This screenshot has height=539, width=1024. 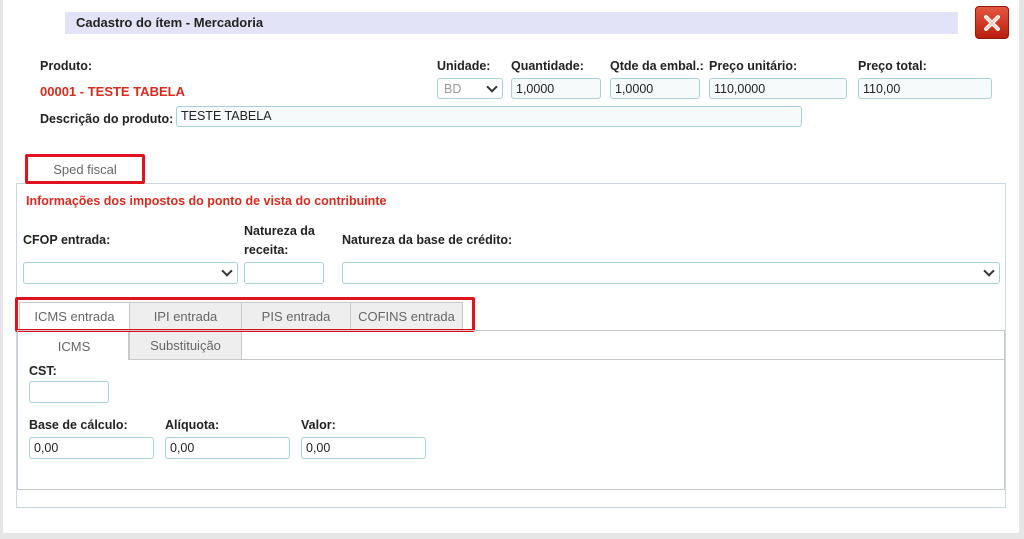 What do you see at coordinates (363, 448) in the screenshot?
I see `valor-field: 0,00` at bounding box center [363, 448].